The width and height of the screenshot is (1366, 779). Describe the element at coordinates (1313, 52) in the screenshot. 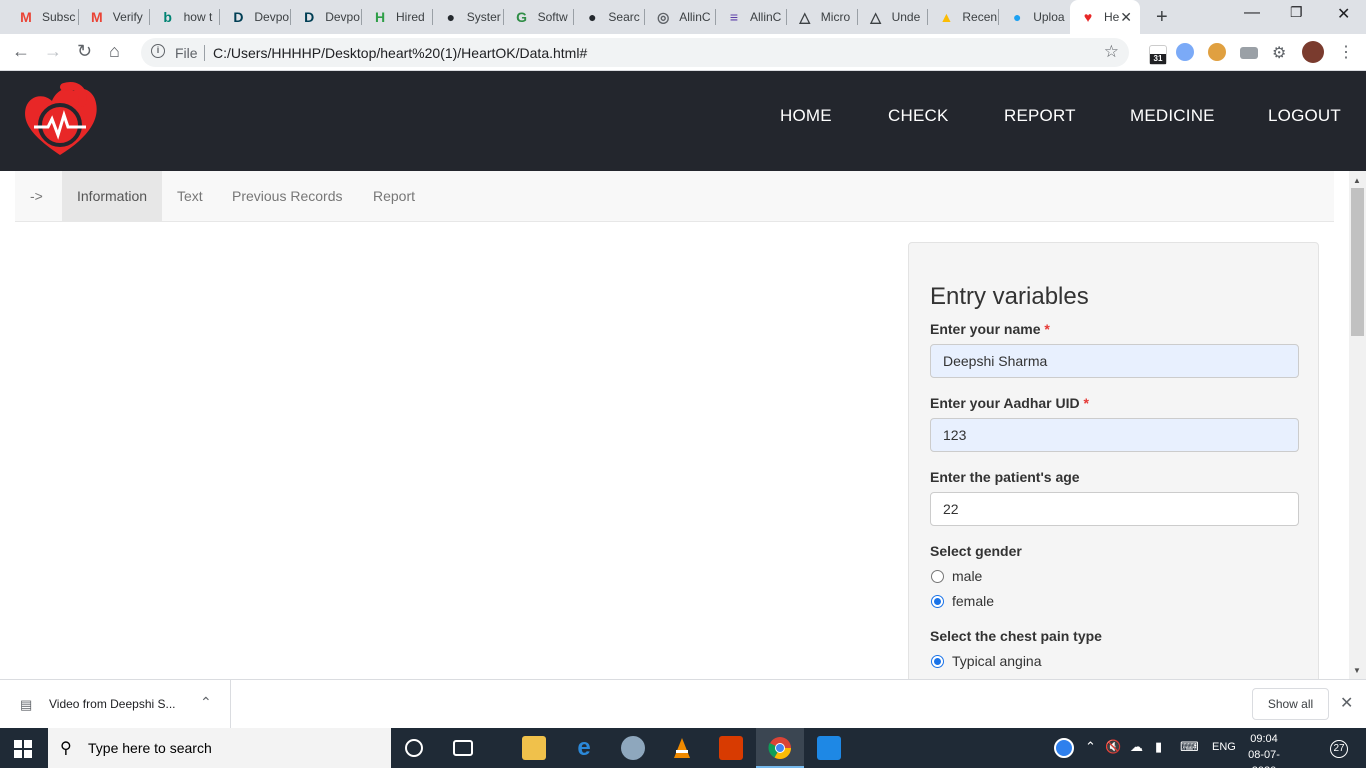

I see `profile-avatar` at that location.